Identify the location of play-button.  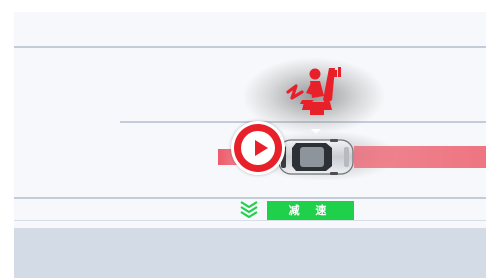
(258, 148).